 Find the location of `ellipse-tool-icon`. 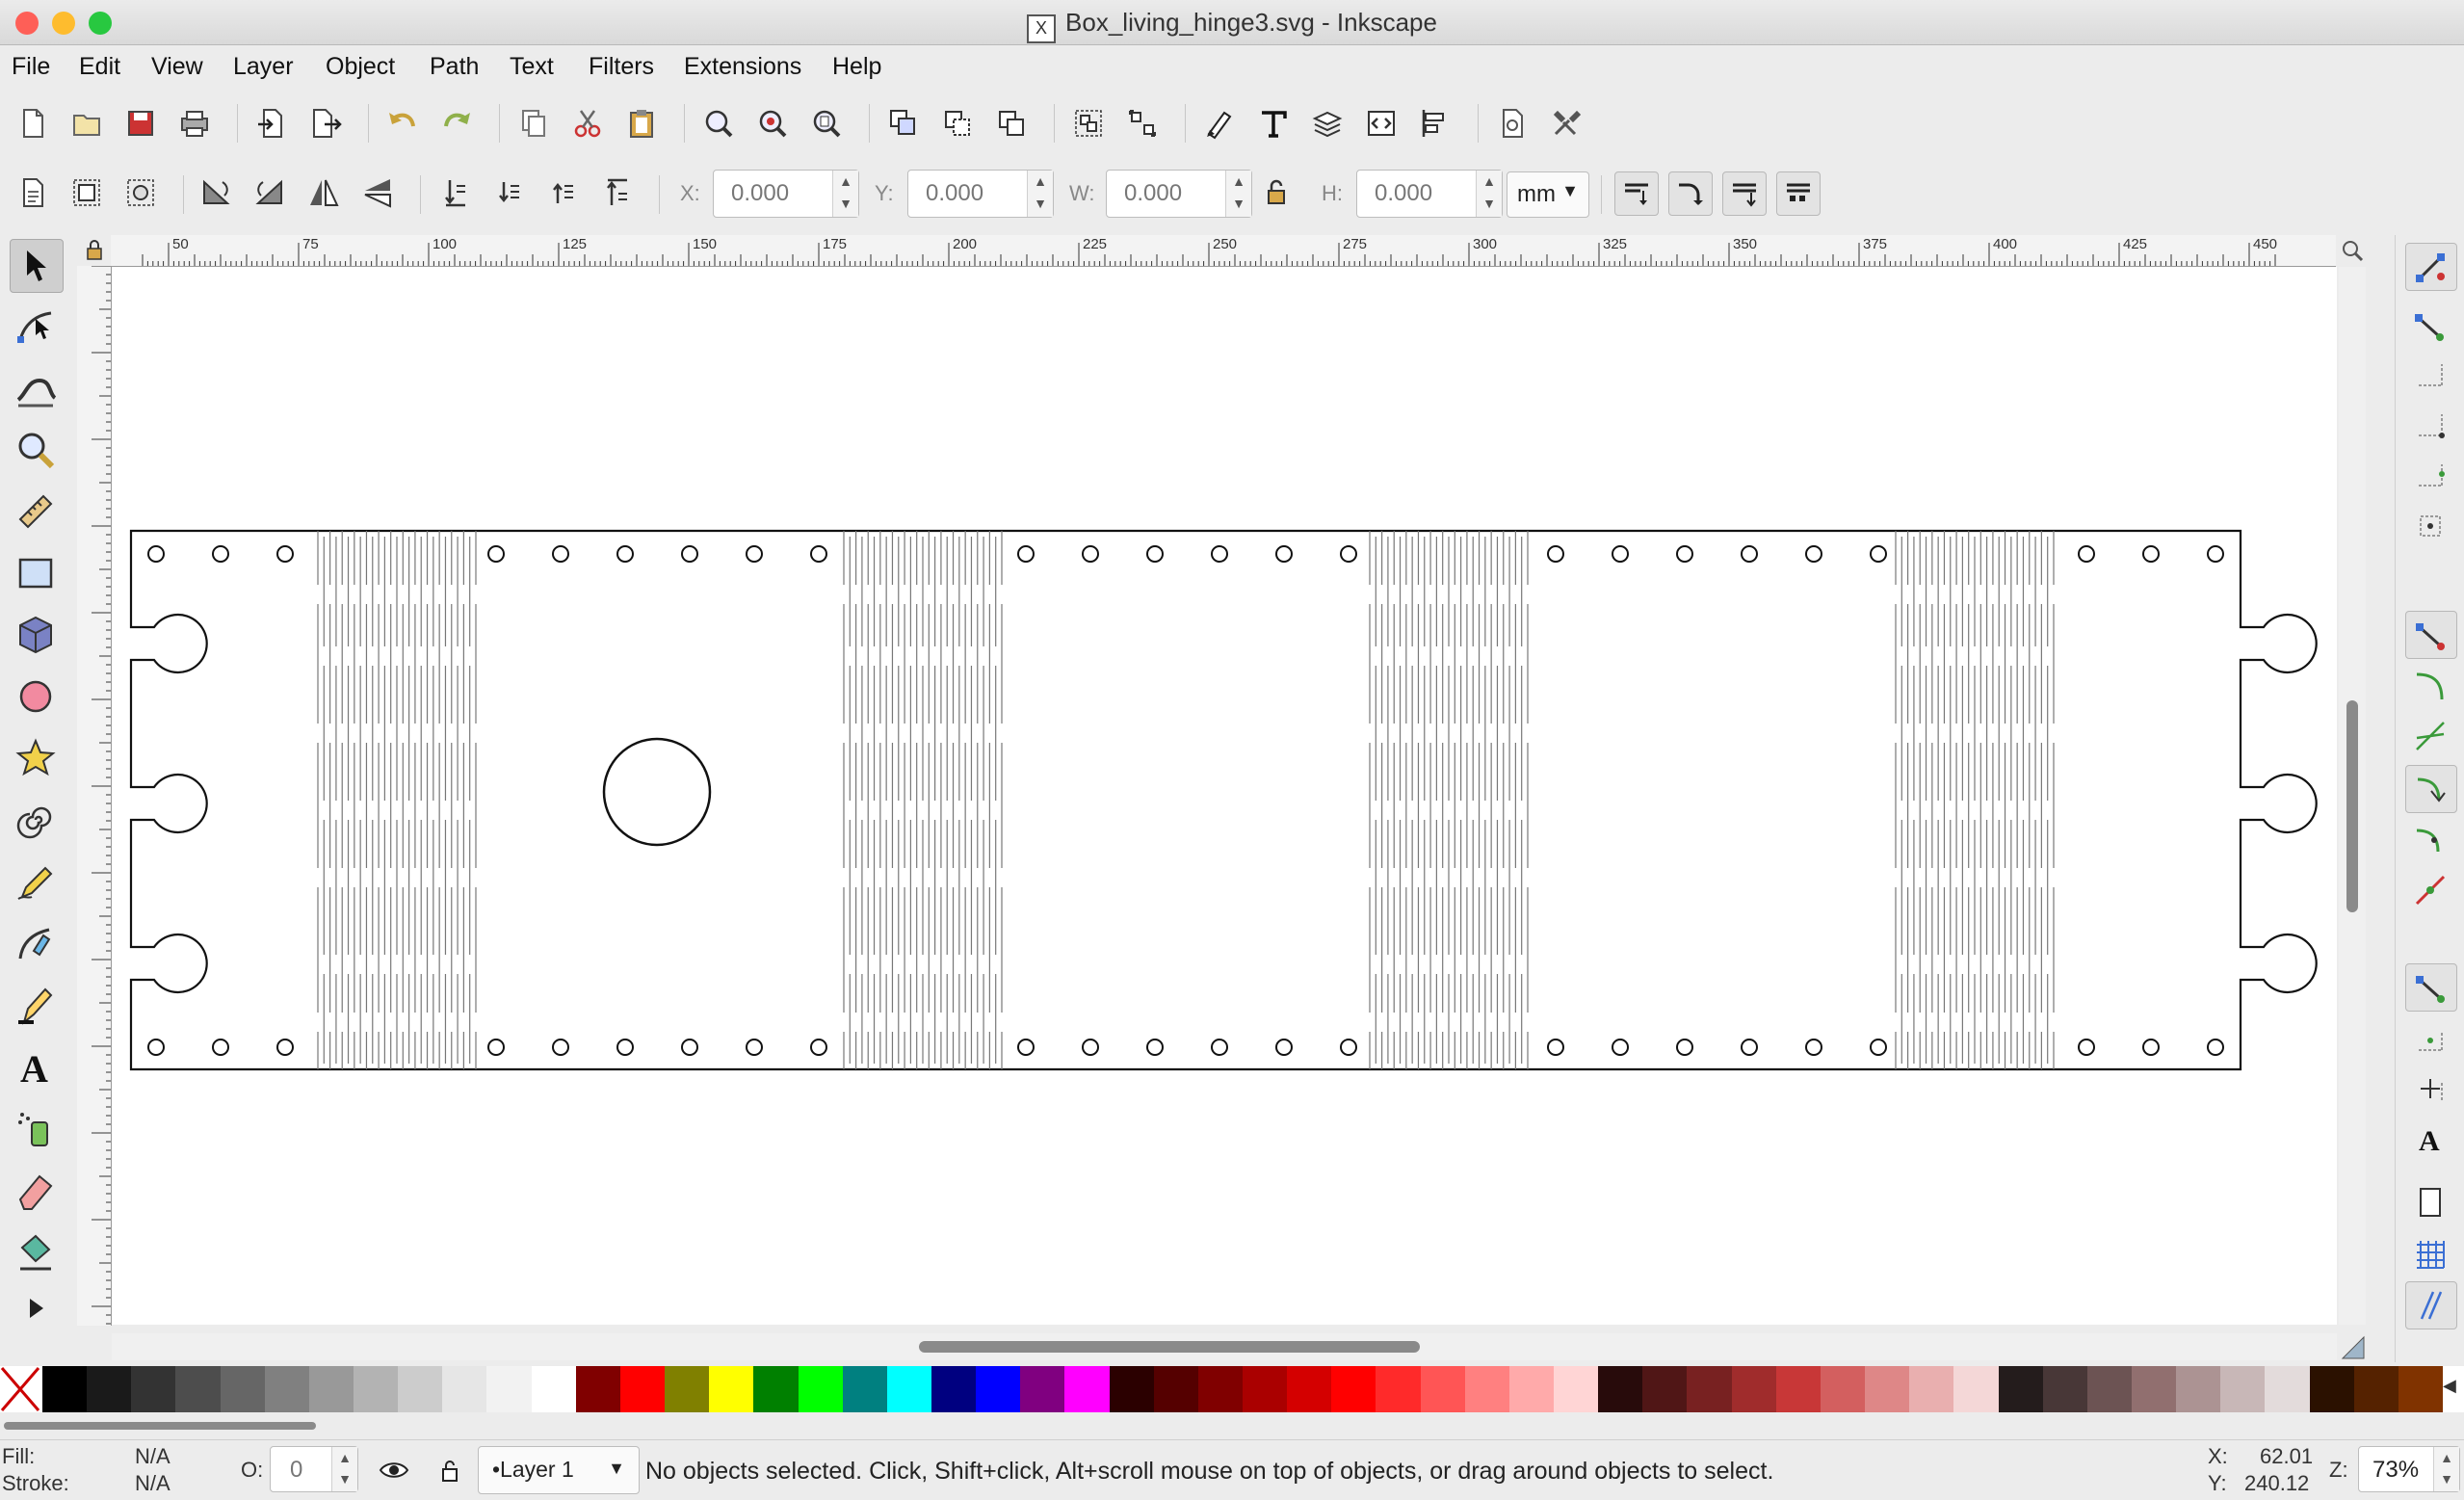

ellipse-tool-icon is located at coordinates (36, 697).